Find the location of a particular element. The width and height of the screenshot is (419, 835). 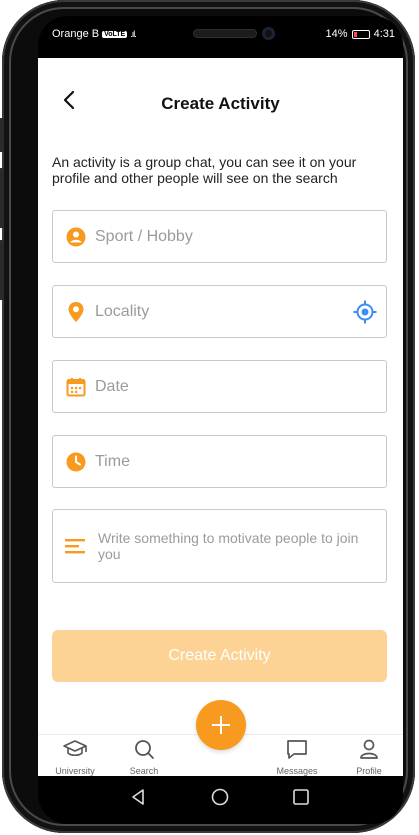

recents-square-icon is located at coordinates (301, 799).